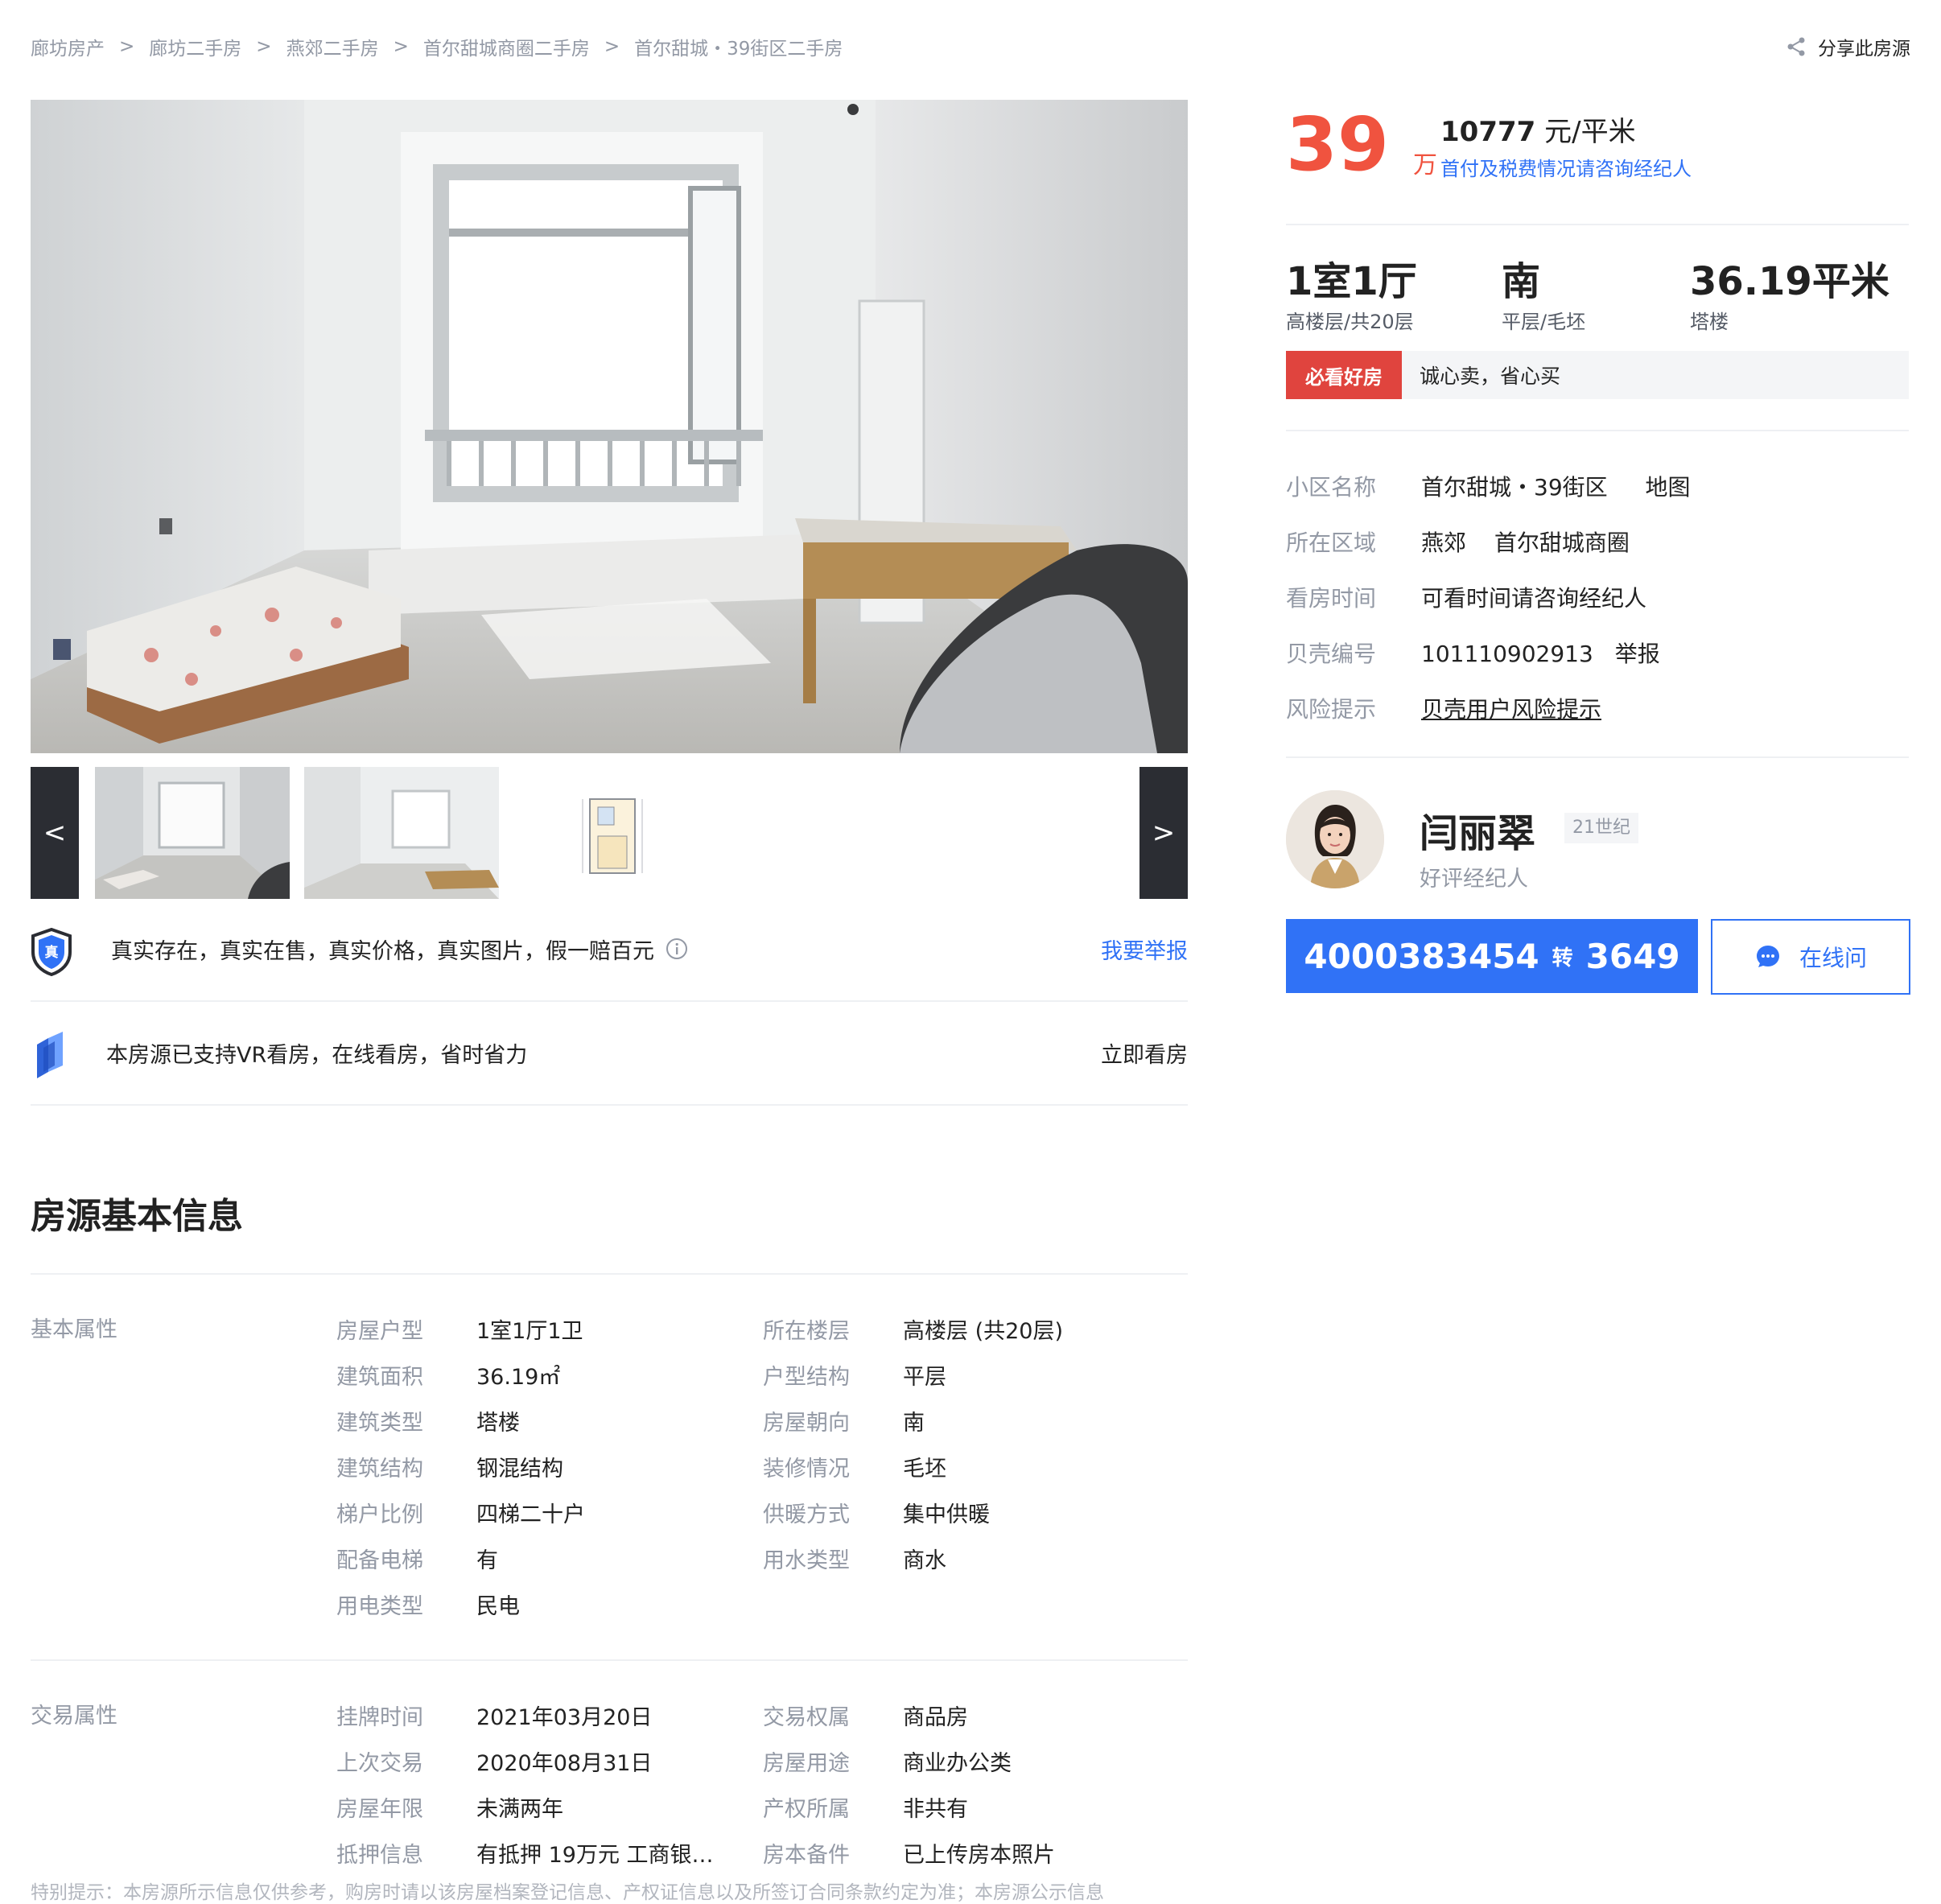 The height and width of the screenshot is (1904, 1941). What do you see at coordinates (55, 833) in the screenshot?
I see `prev-button: <` at bounding box center [55, 833].